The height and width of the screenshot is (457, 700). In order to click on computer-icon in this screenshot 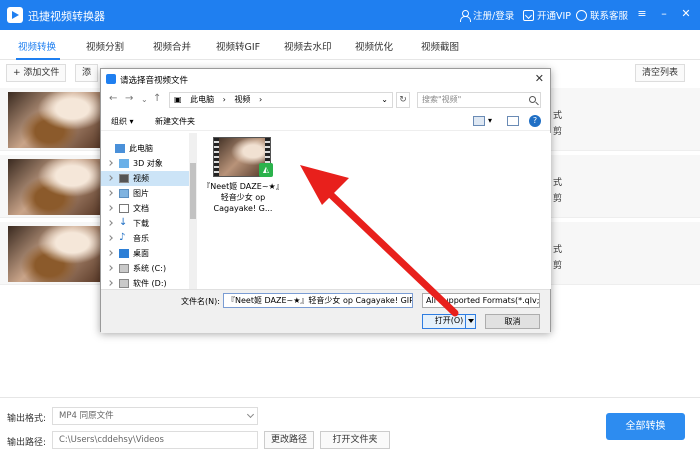, I will do `click(120, 148)`.